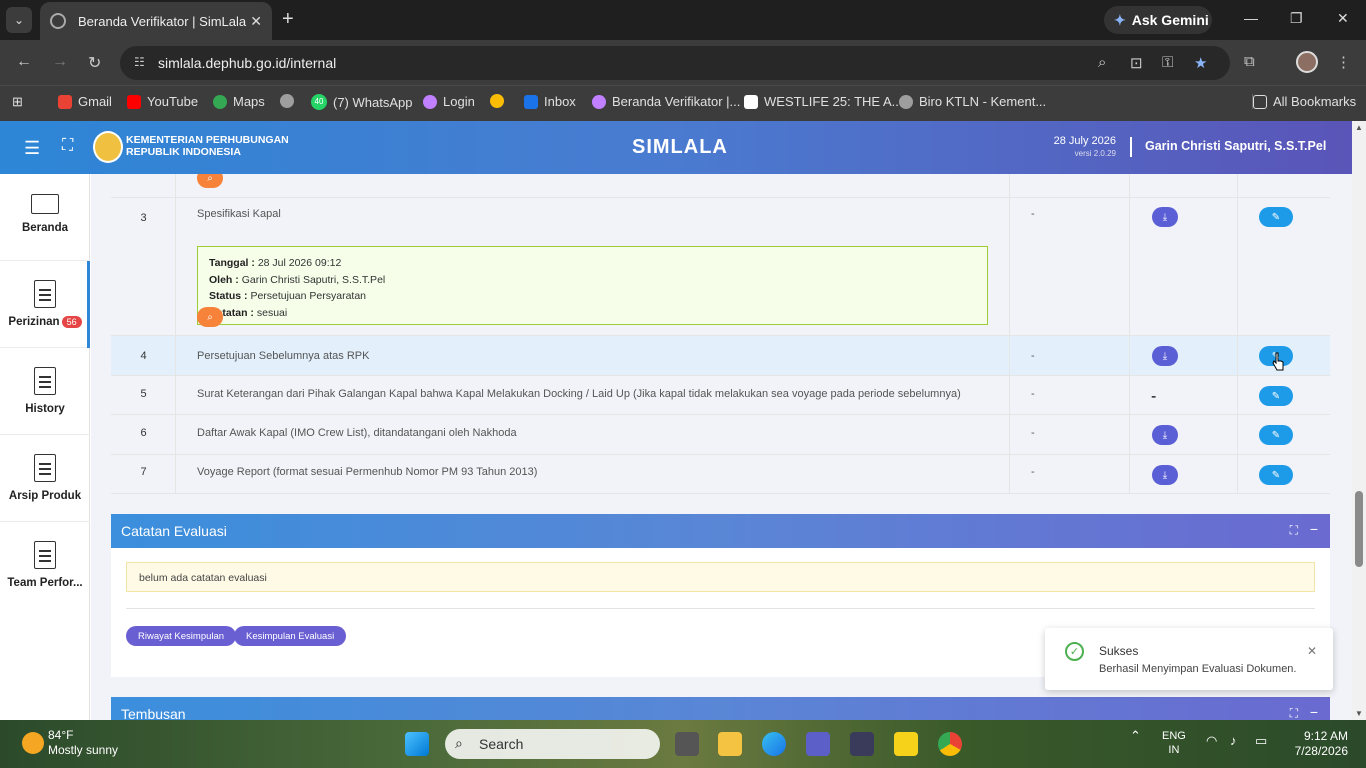 Image resolution: width=1366 pixels, height=768 pixels. I want to click on battery-icon: ▭, so click(1261, 741).